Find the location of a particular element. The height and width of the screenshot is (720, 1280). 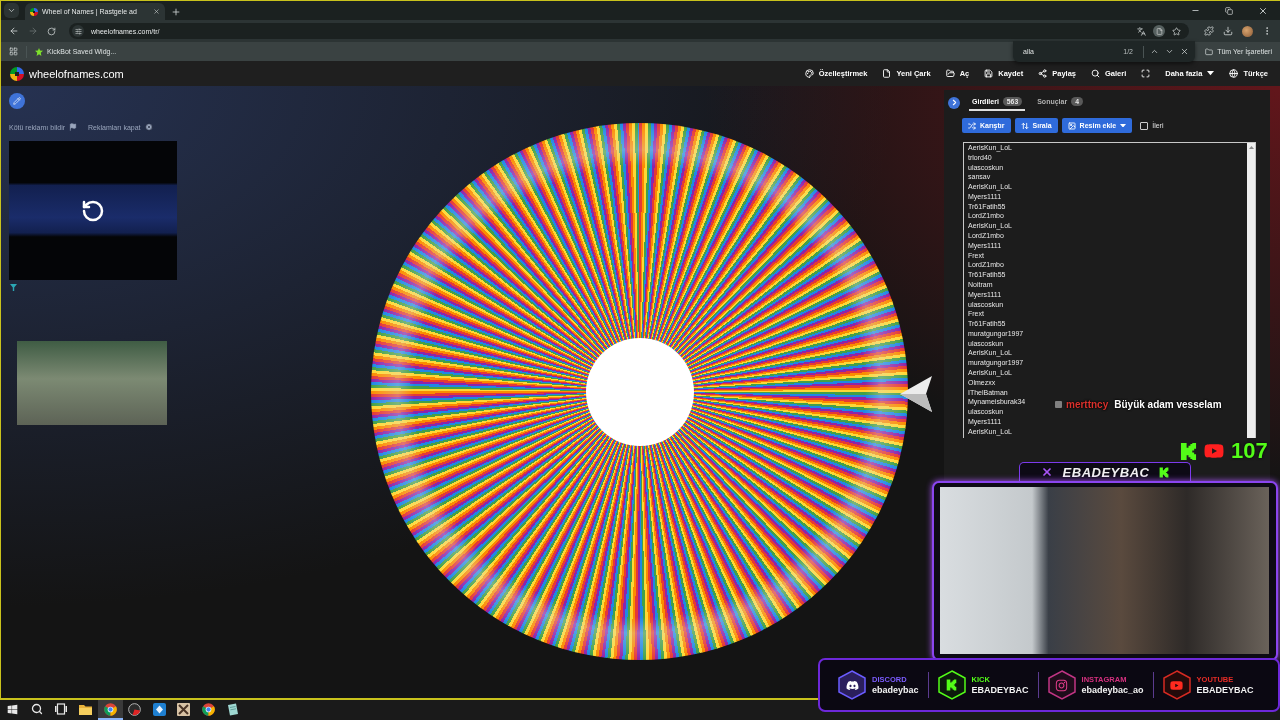

replay-icon is located at coordinates (93, 210).